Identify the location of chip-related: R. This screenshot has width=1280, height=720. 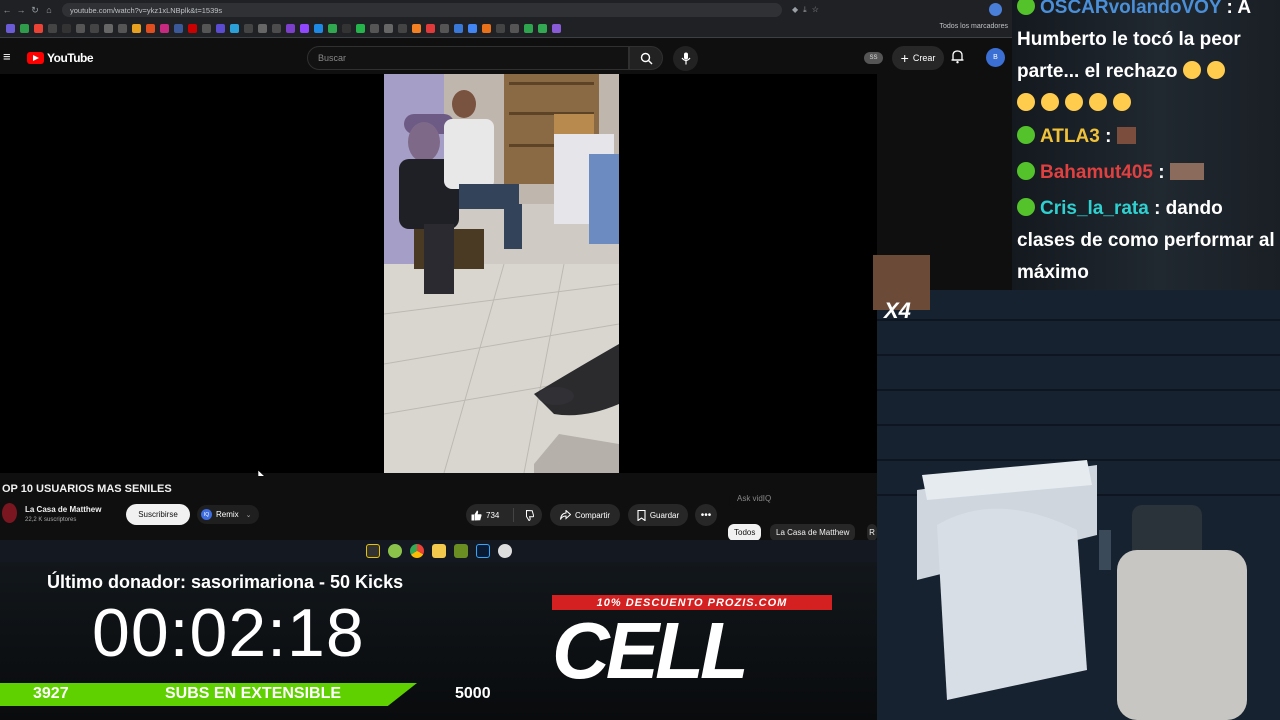
(872, 532).